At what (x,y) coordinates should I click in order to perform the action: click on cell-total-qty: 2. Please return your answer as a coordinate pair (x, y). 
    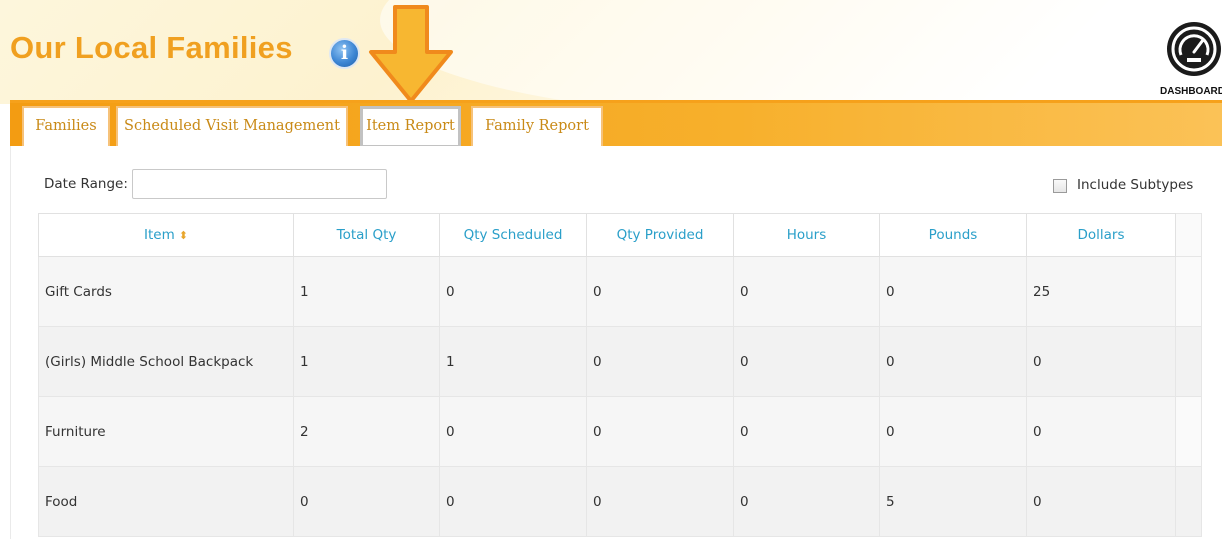
    Looking at the image, I should click on (366, 431).